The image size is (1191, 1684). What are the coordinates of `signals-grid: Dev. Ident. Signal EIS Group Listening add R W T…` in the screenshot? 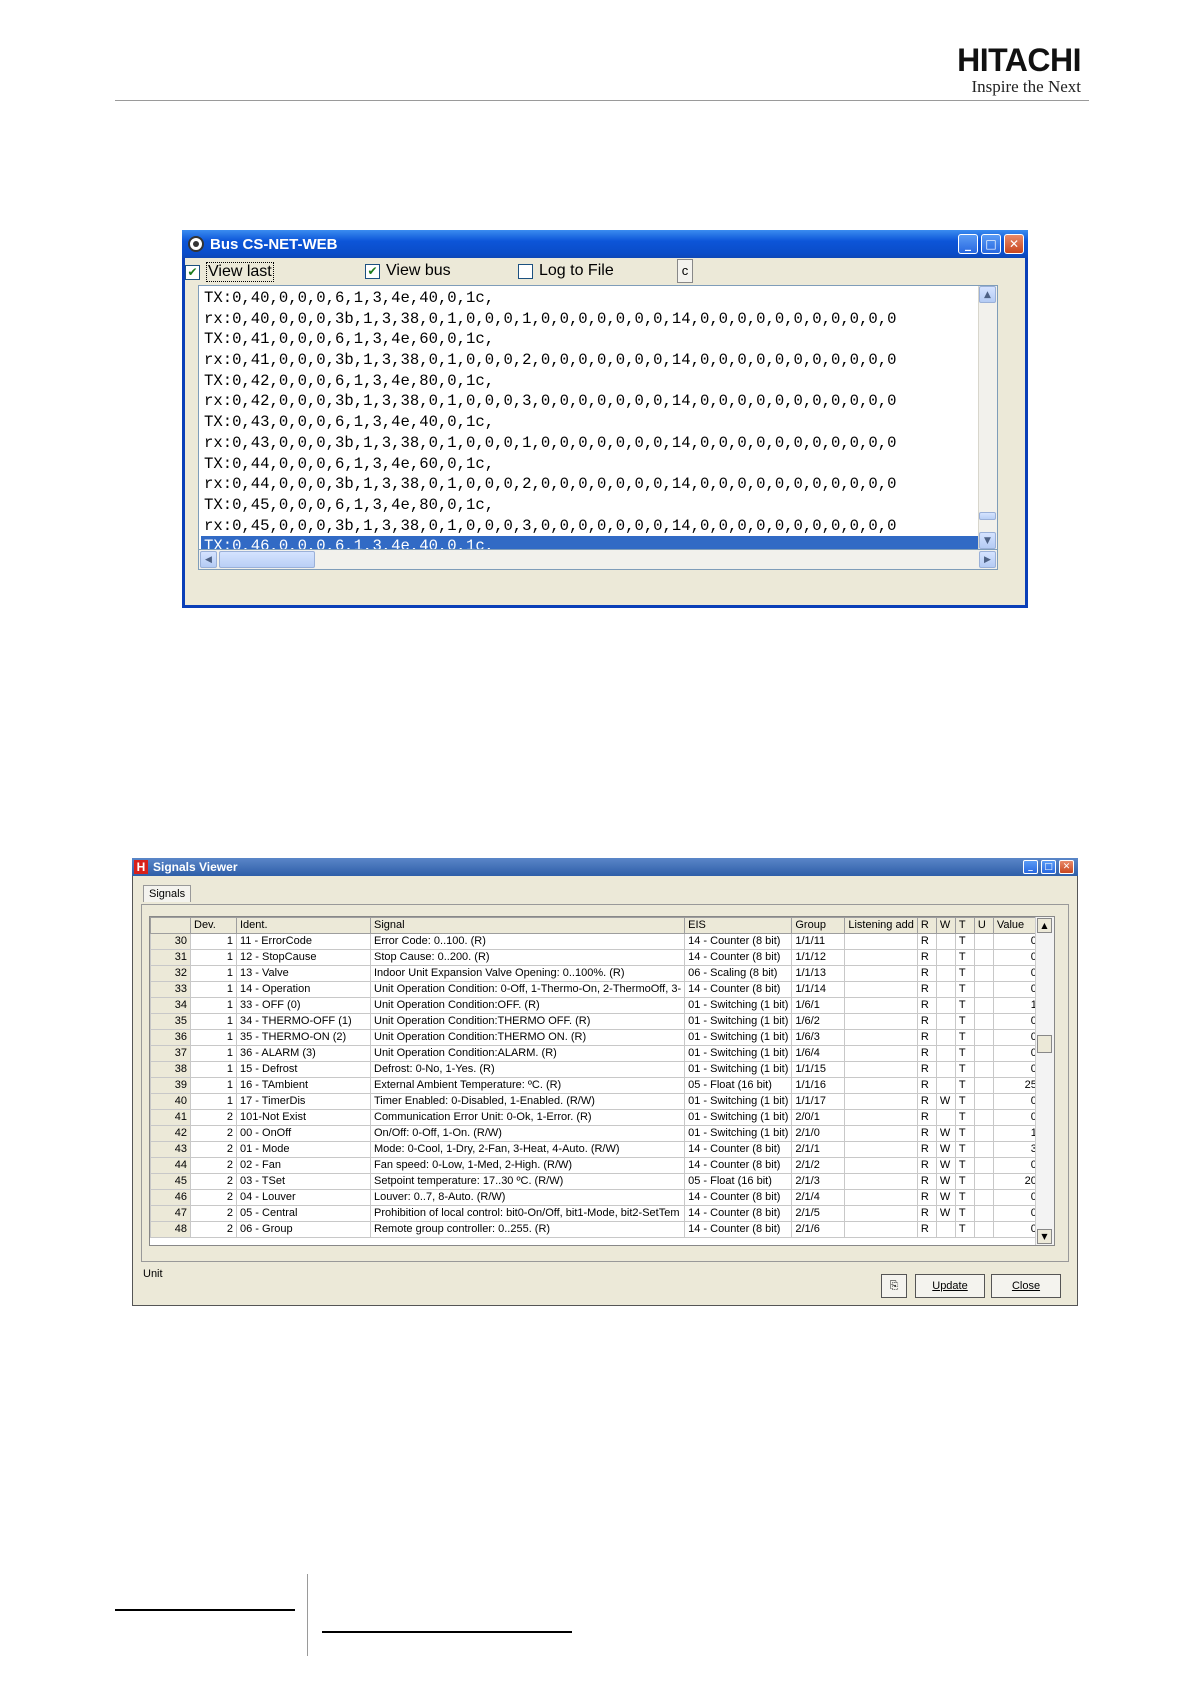 It's located at (602, 1081).